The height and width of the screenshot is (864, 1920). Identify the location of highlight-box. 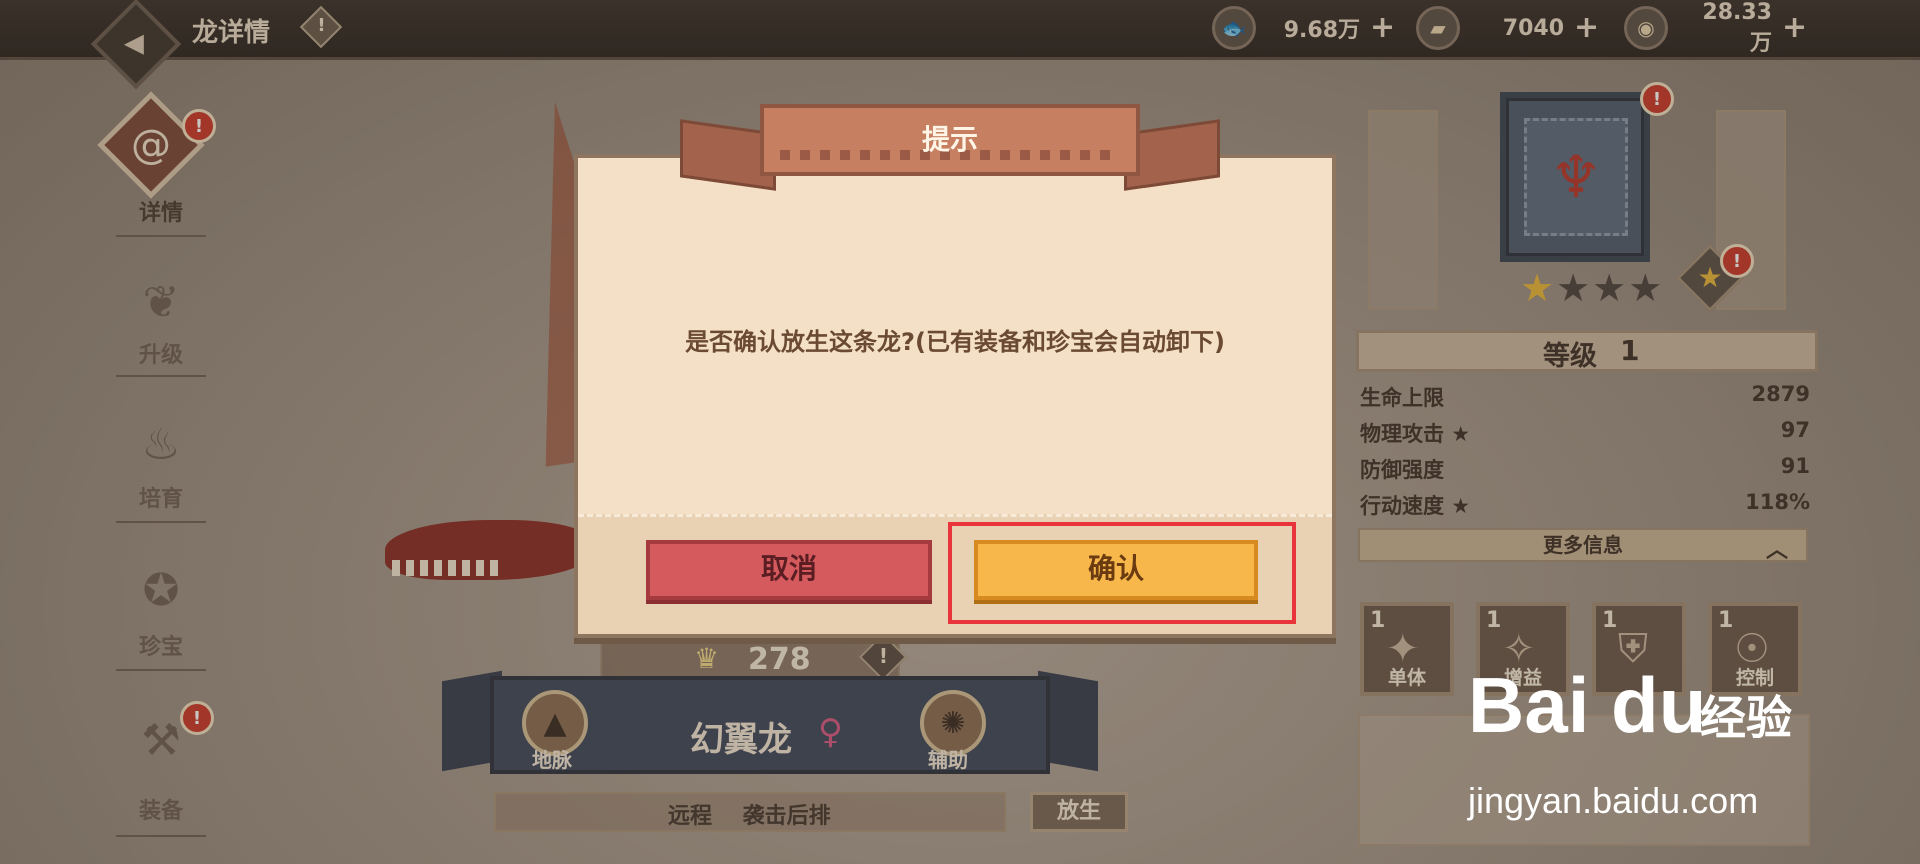
(1122, 573).